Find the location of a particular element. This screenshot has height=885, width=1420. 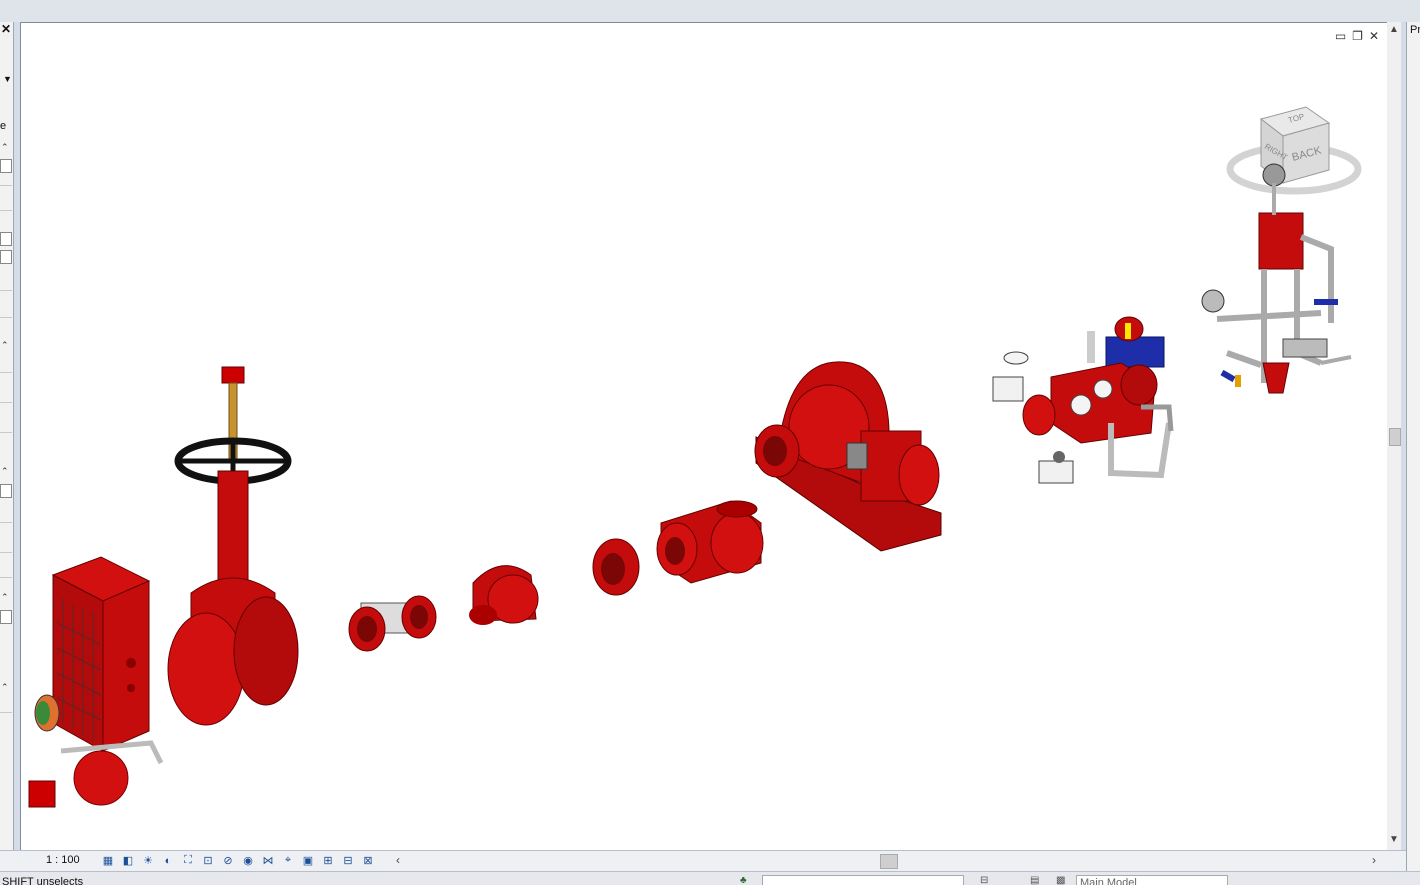

highlight-displacement-icon: ⌖ is located at coordinates (288, 860).